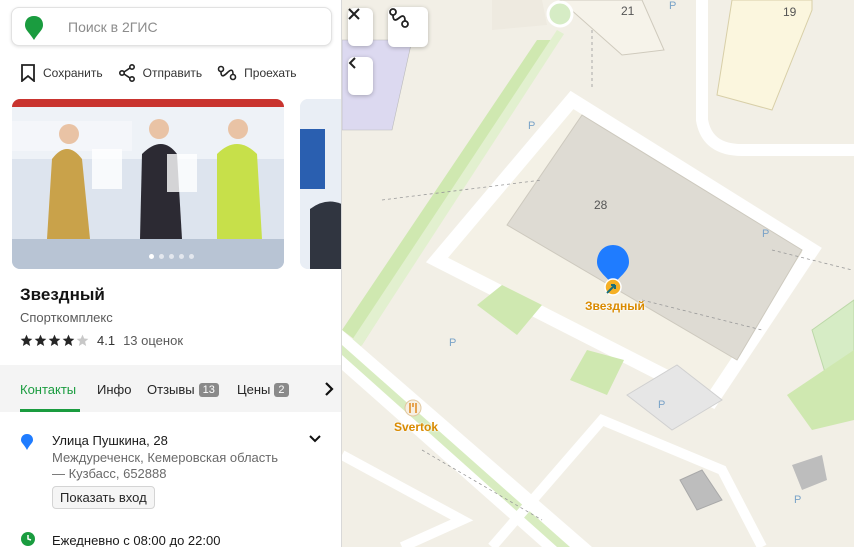 The width and height of the screenshot is (854, 547). I want to click on carousel-dots, so click(171, 256).